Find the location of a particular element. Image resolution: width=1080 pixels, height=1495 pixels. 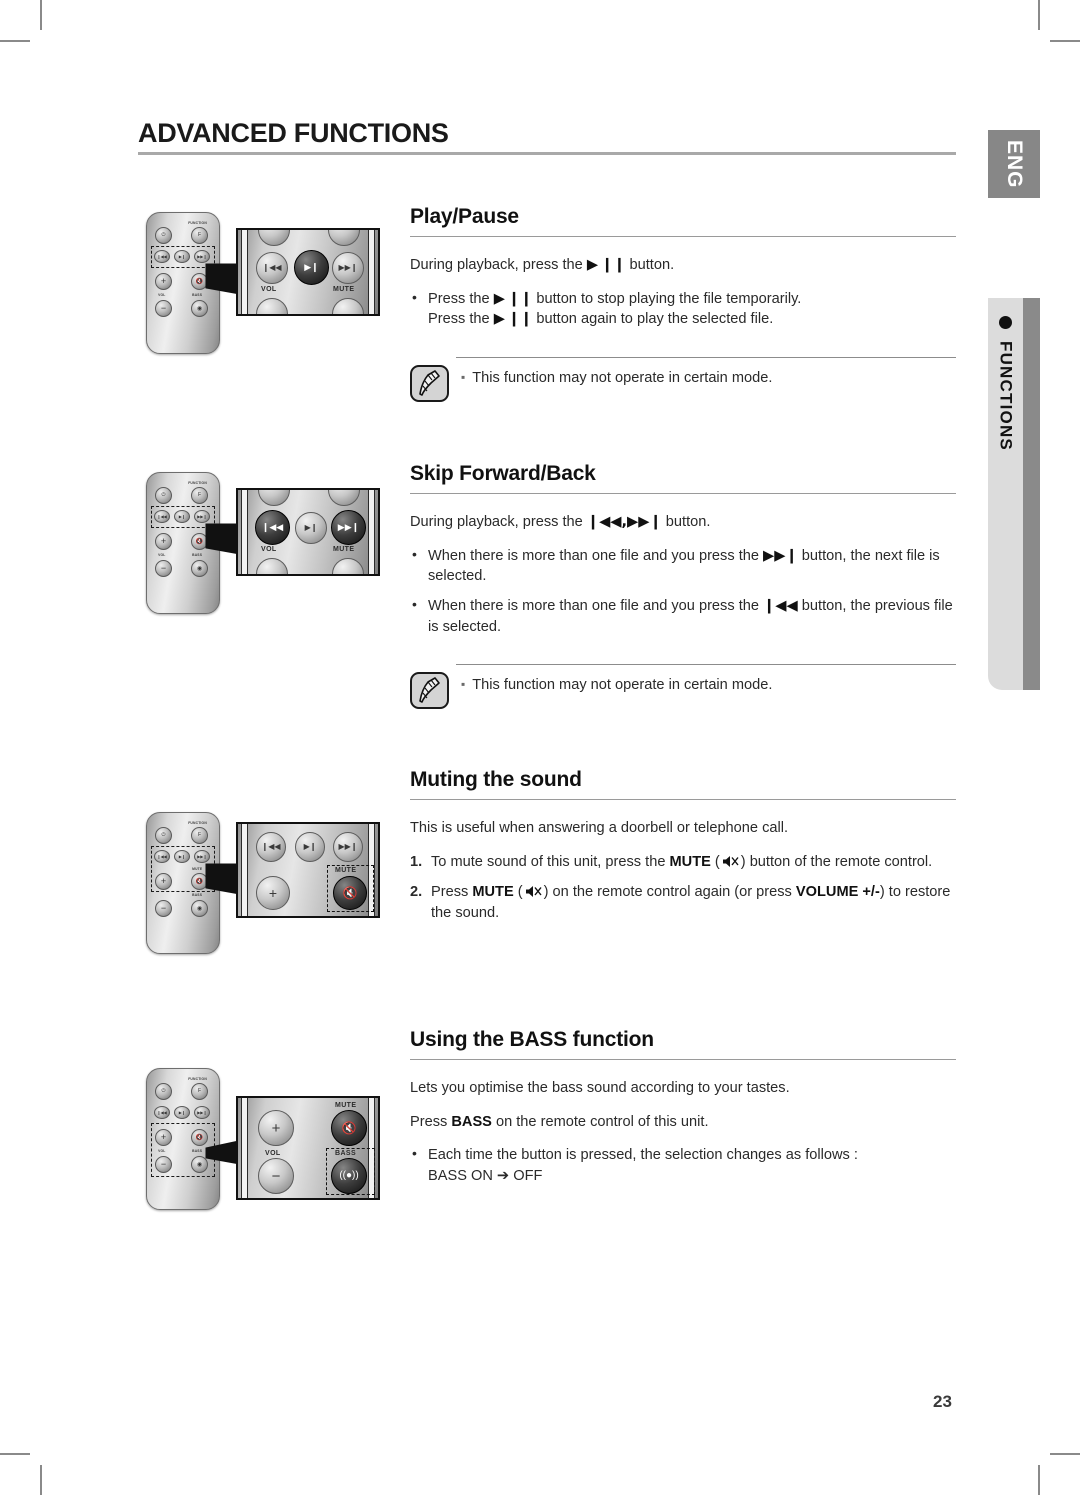

section-tab-strip is located at coordinates (1031, 494).